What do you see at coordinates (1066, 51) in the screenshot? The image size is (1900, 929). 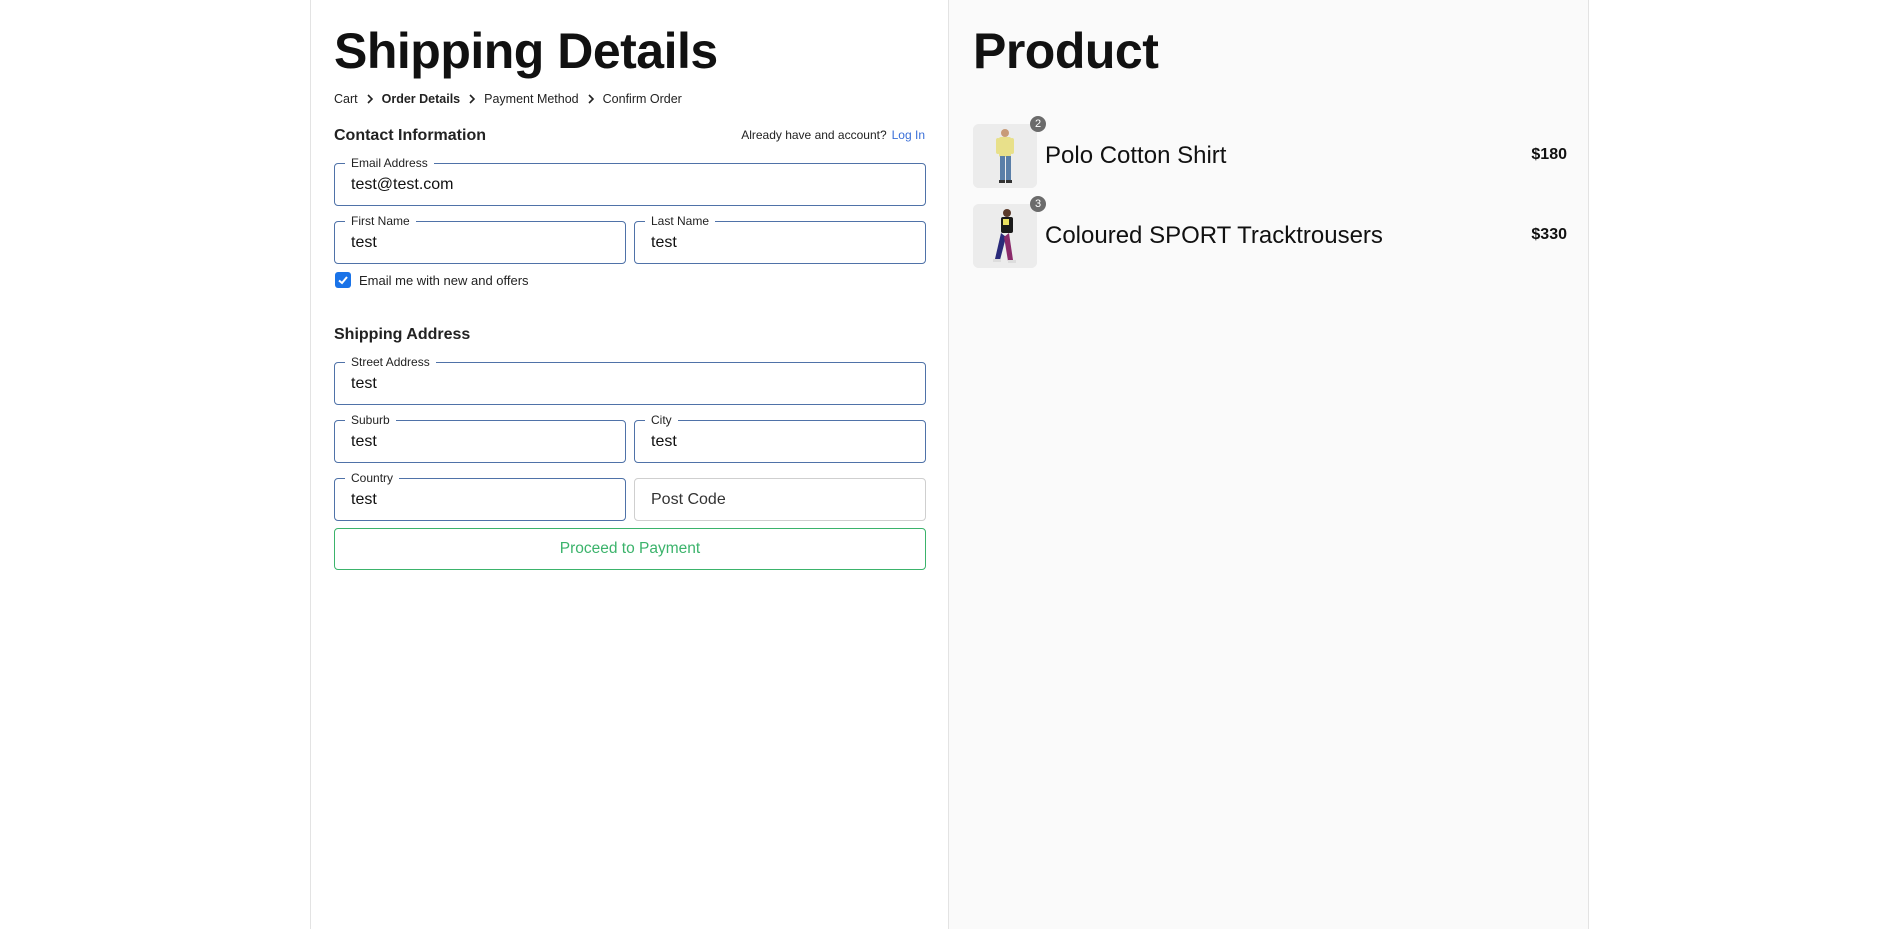 I see `product-title: Product` at bounding box center [1066, 51].